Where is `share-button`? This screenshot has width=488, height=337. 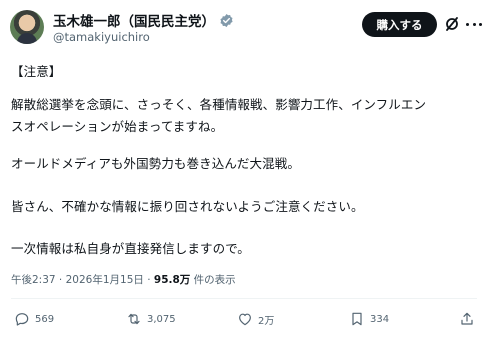
share-button is located at coordinates (469, 319).